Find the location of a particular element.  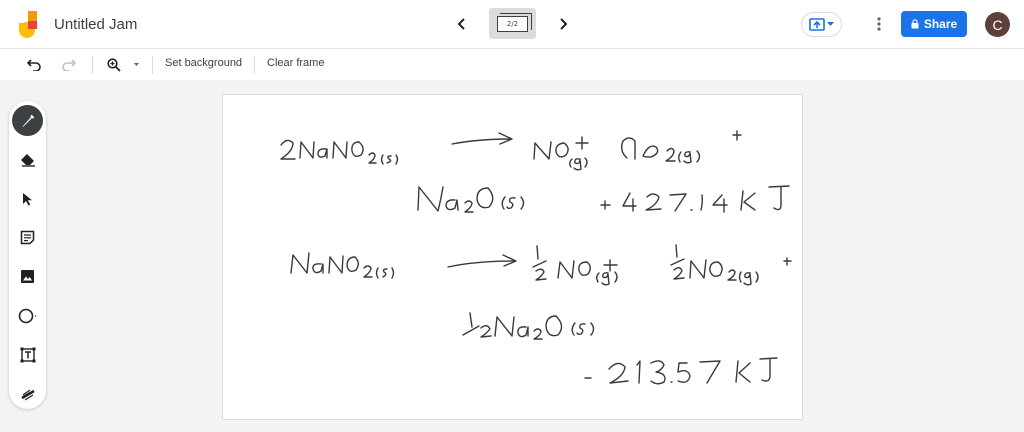

laser-icon is located at coordinates (27, 395).